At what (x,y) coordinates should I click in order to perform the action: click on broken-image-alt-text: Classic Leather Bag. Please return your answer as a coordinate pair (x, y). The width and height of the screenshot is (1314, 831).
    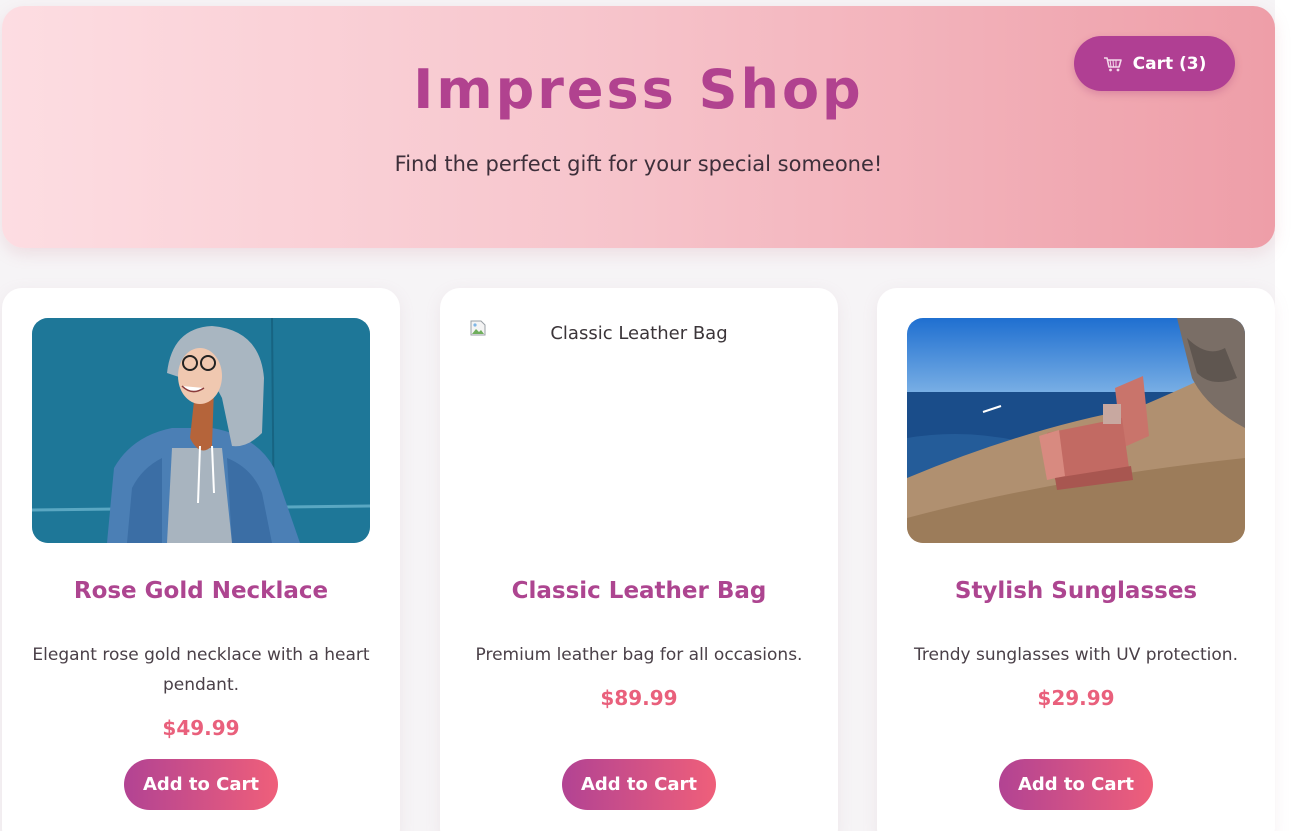
    Looking at the image, I should click on (639, 333).